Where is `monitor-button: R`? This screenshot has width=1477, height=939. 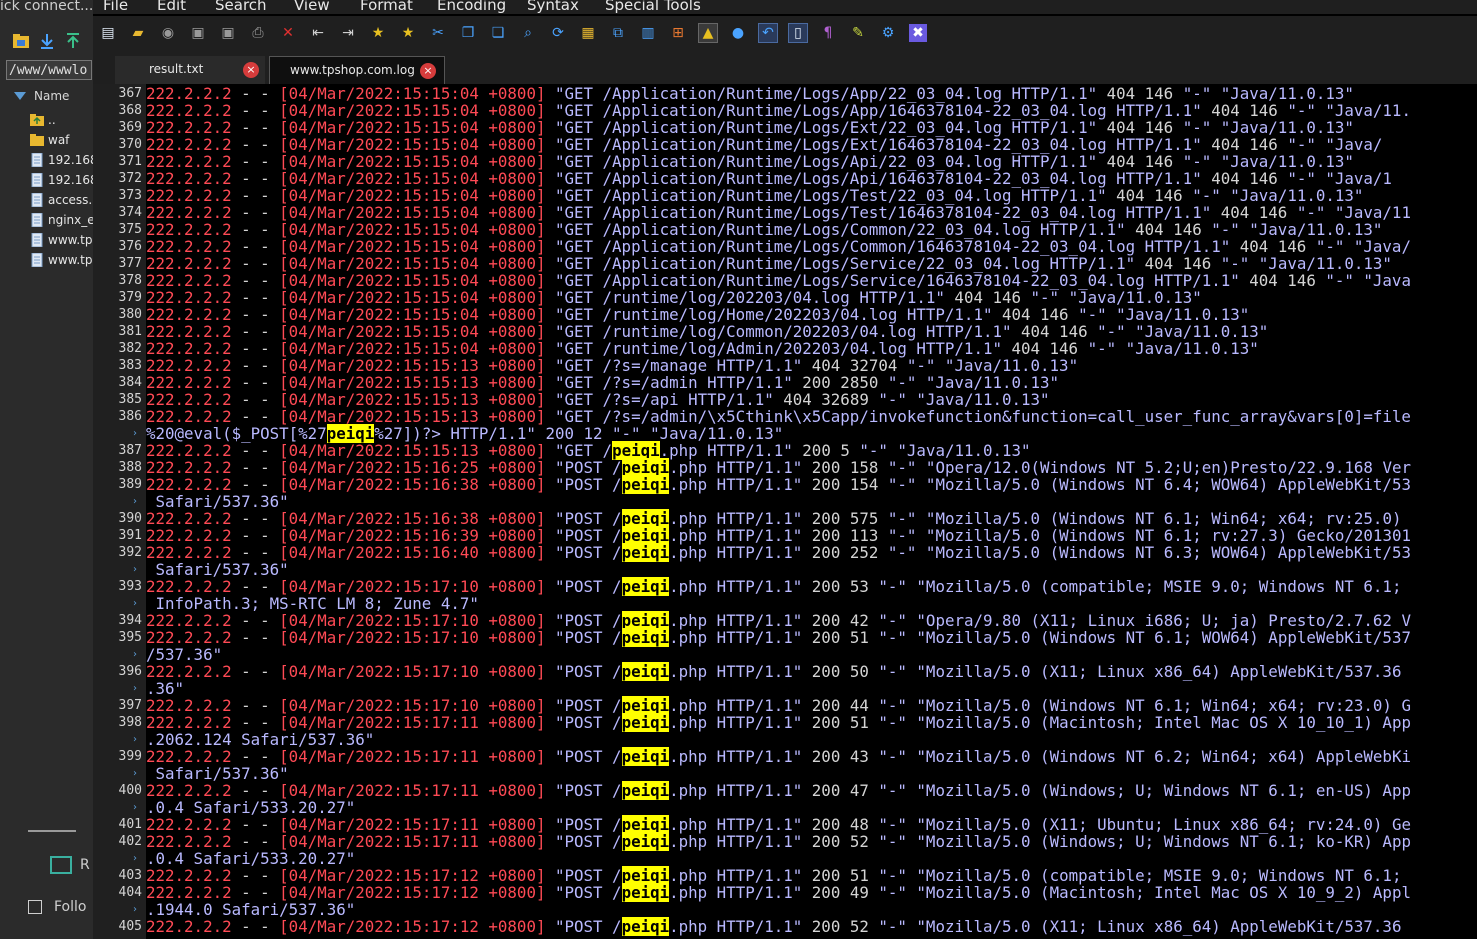 monitor-button: R is located at coordinates (71, 865).